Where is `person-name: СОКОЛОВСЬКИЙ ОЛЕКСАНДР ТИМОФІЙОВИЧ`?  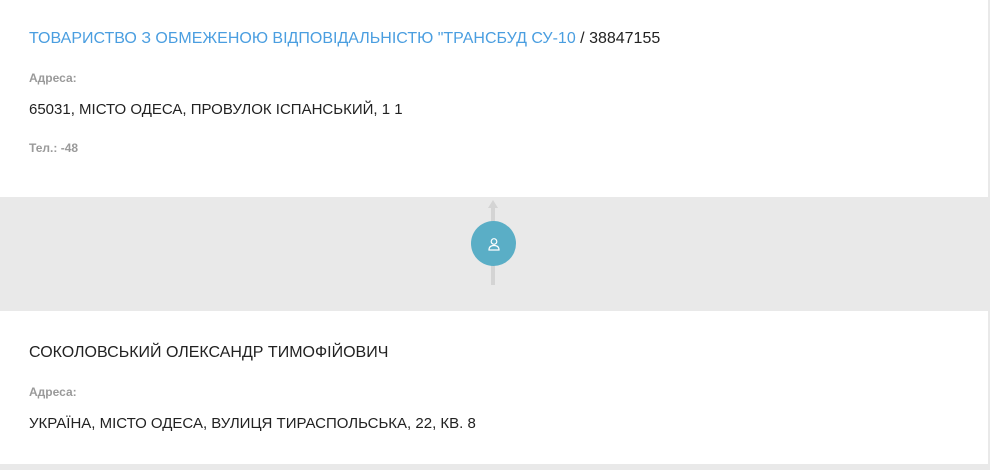 person-name: СОКОЛОВСЬКИЙ ОЛЕКСАНДР ТИМОФІЙОВИЧ is located at coordinates (209, 352).